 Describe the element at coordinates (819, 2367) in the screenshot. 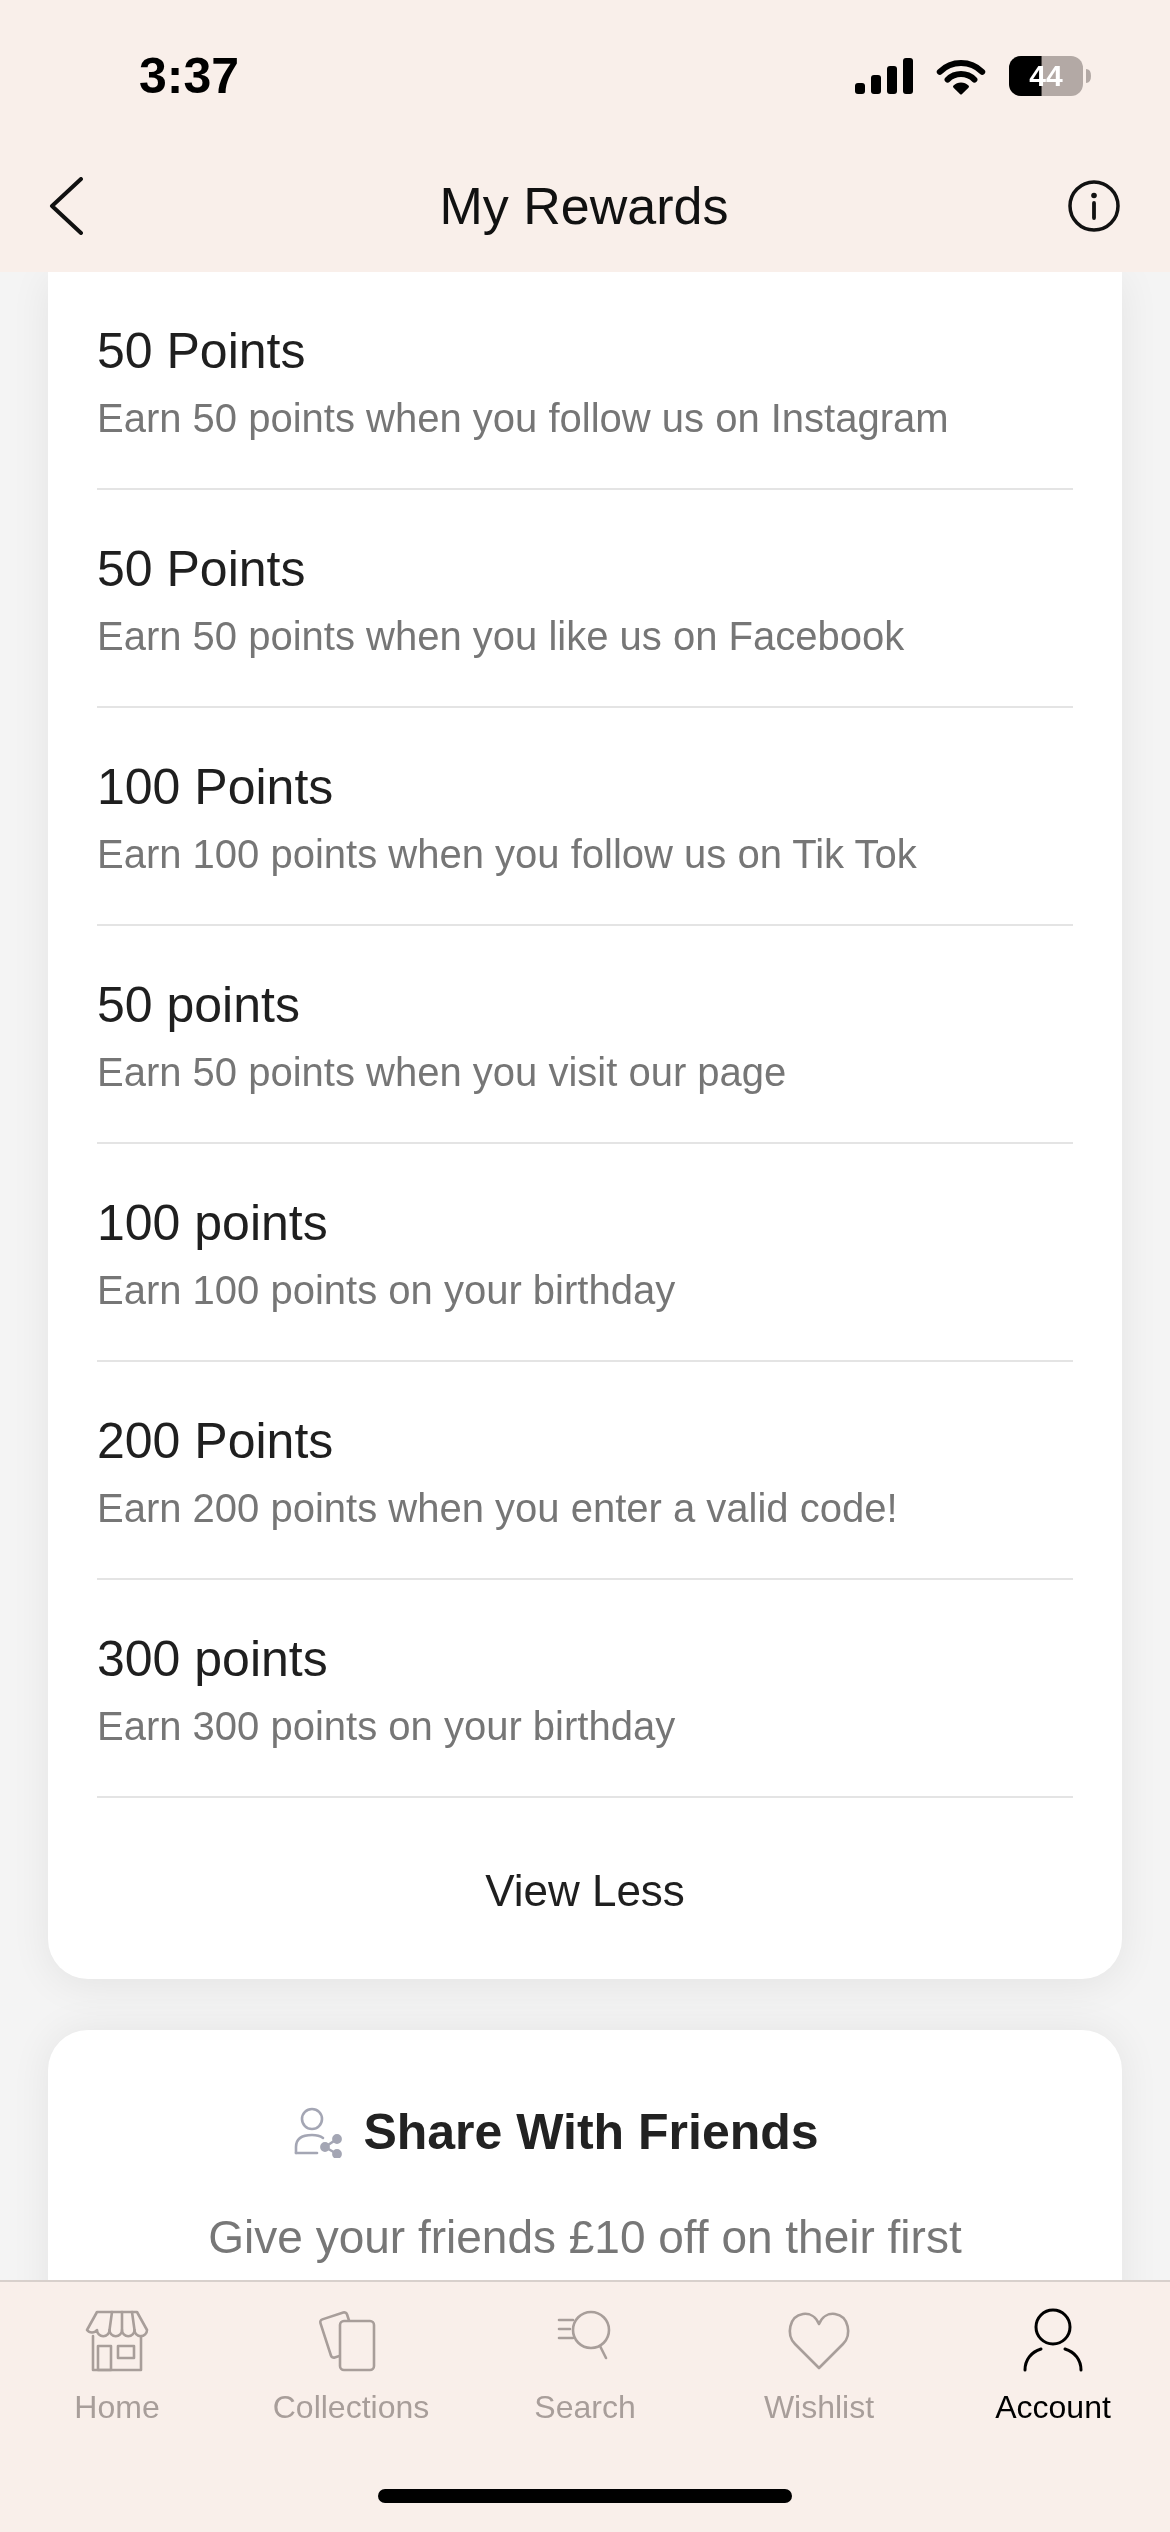

I see `tab-item: Wishlist` at that location.